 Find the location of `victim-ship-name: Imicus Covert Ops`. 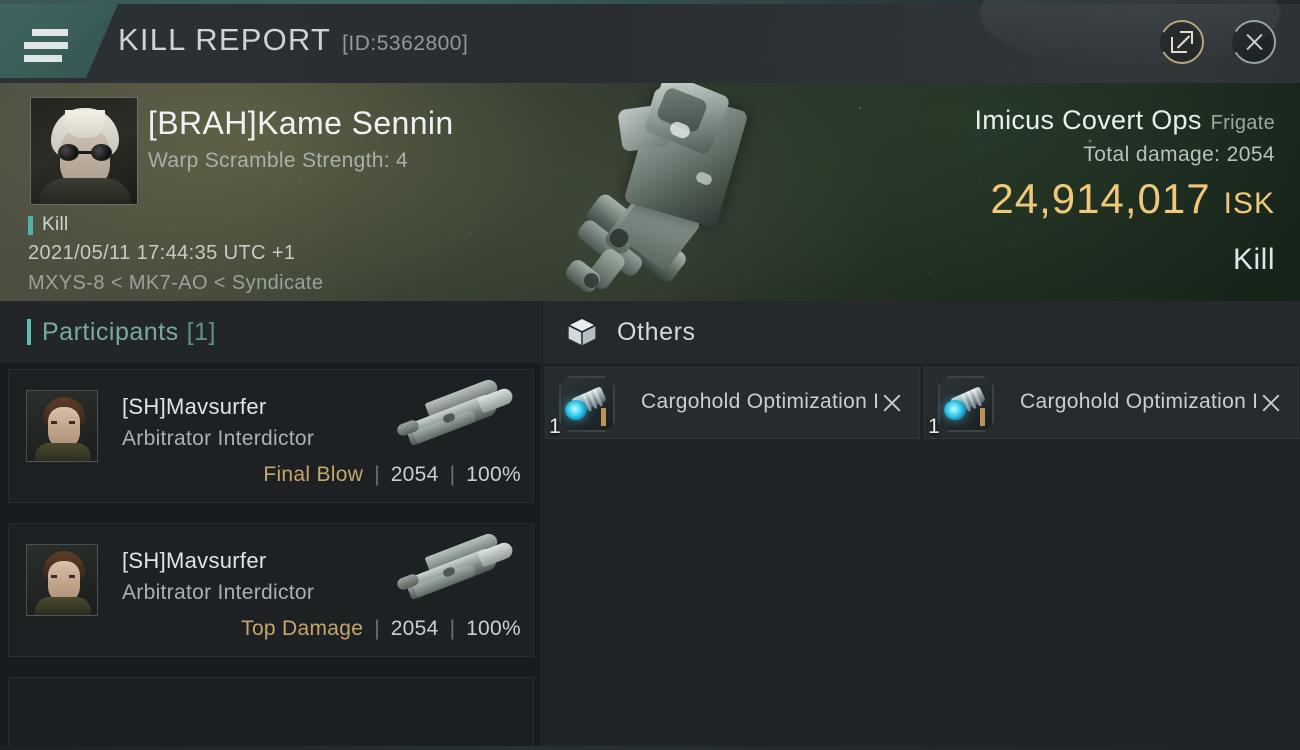

victim-ship-name: Imicus Covert Ops is located at coordinates (1088, 120).